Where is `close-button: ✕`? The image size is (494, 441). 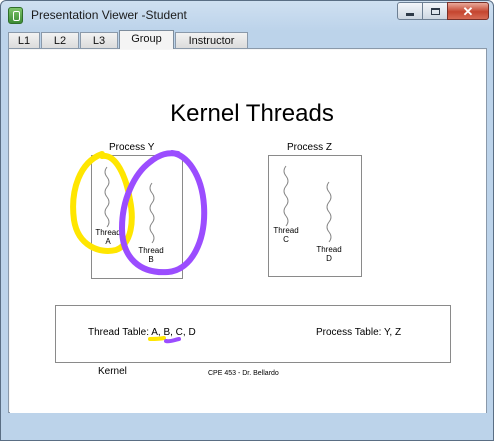
close-button: ✕ is located at coordinates (468, 11).